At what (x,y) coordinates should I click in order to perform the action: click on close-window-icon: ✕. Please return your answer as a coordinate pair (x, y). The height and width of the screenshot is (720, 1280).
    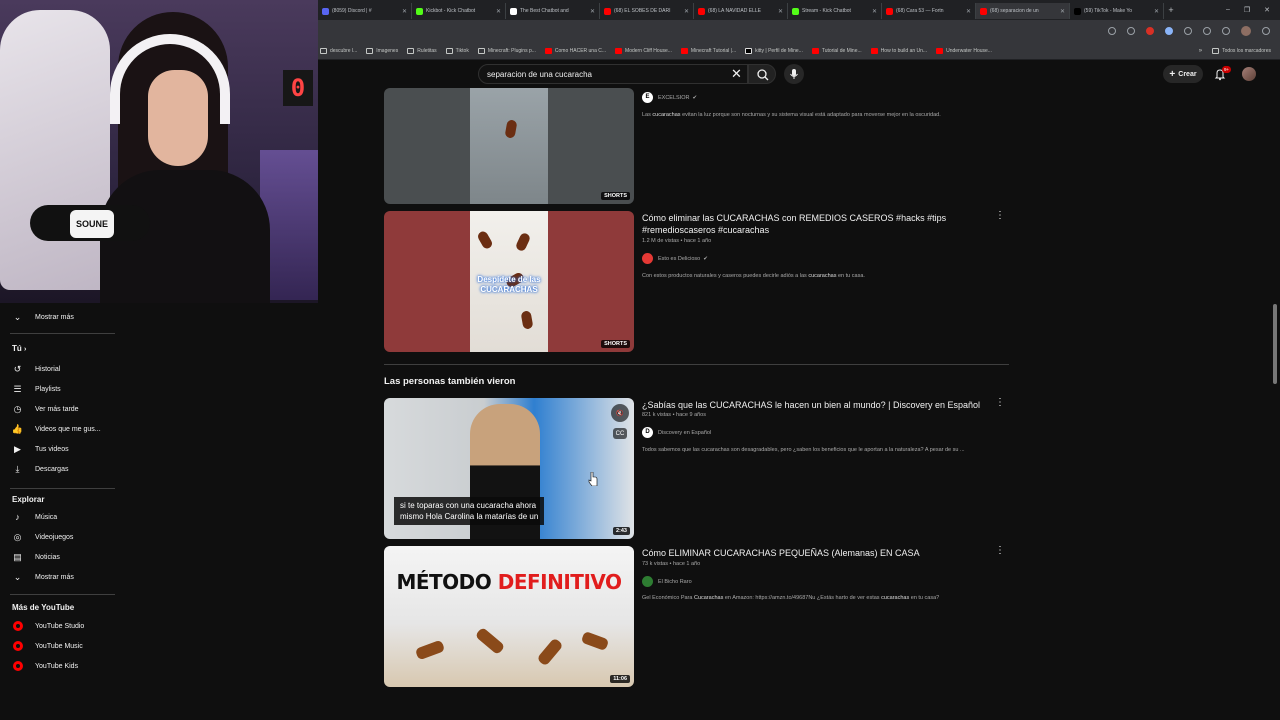
    Looking at the image, I should click on (1267, 10).